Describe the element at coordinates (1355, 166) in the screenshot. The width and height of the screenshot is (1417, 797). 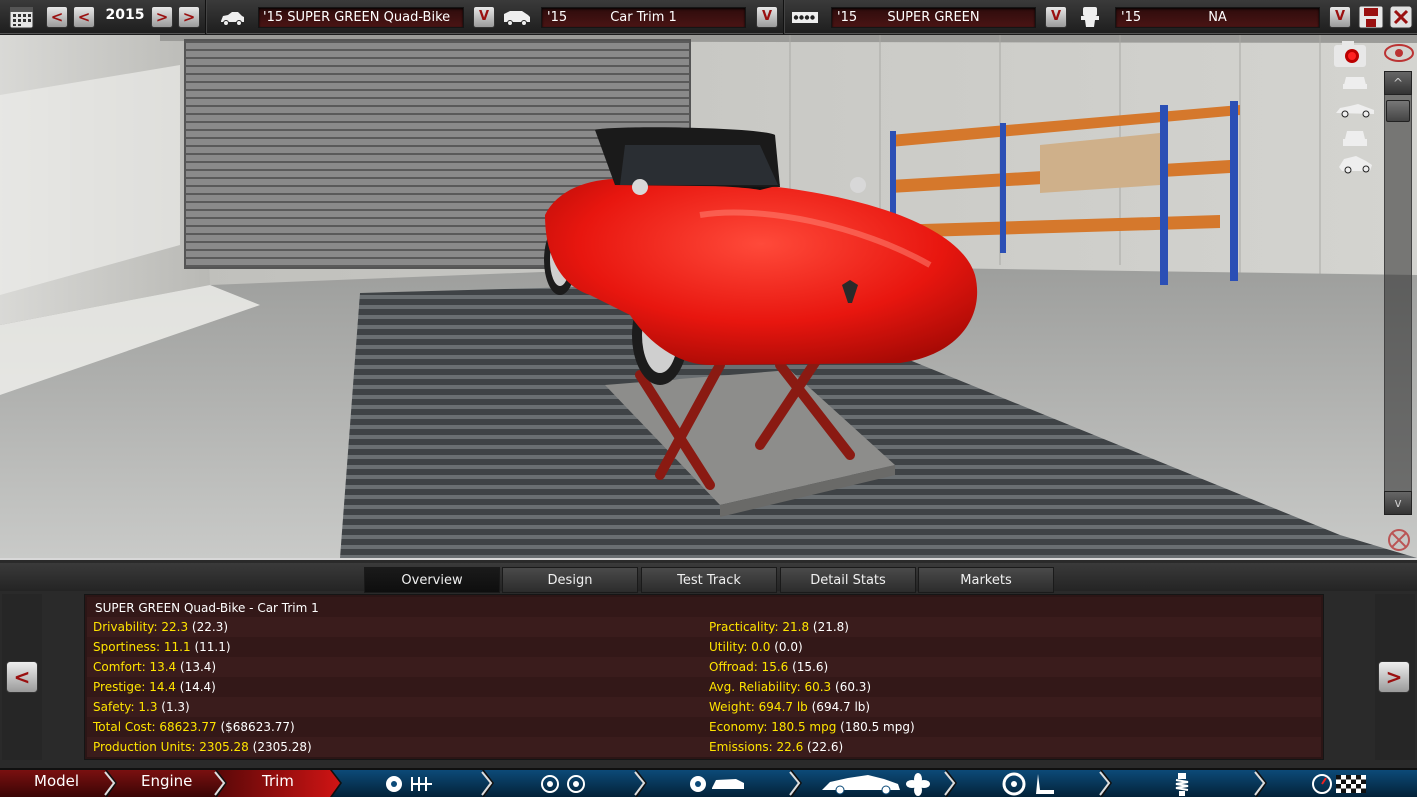
I see `view-perspective-icon` at that location.